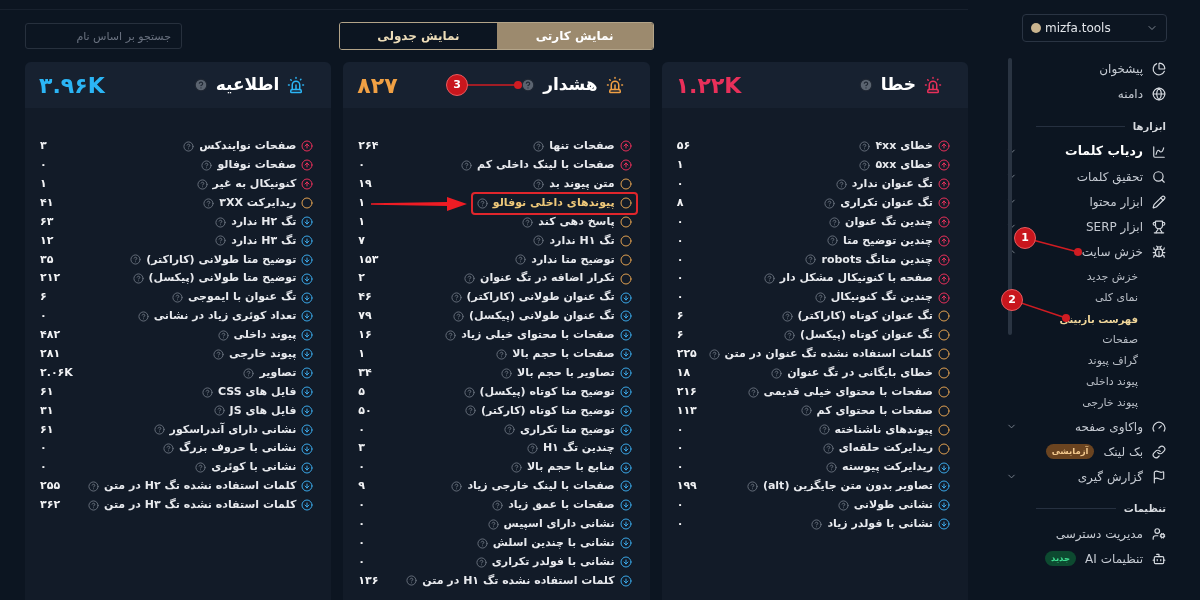  Describe the element at coordinates (1114, 558) in the screenshot. I see `nav-item: تنظیمات AI` at that location.